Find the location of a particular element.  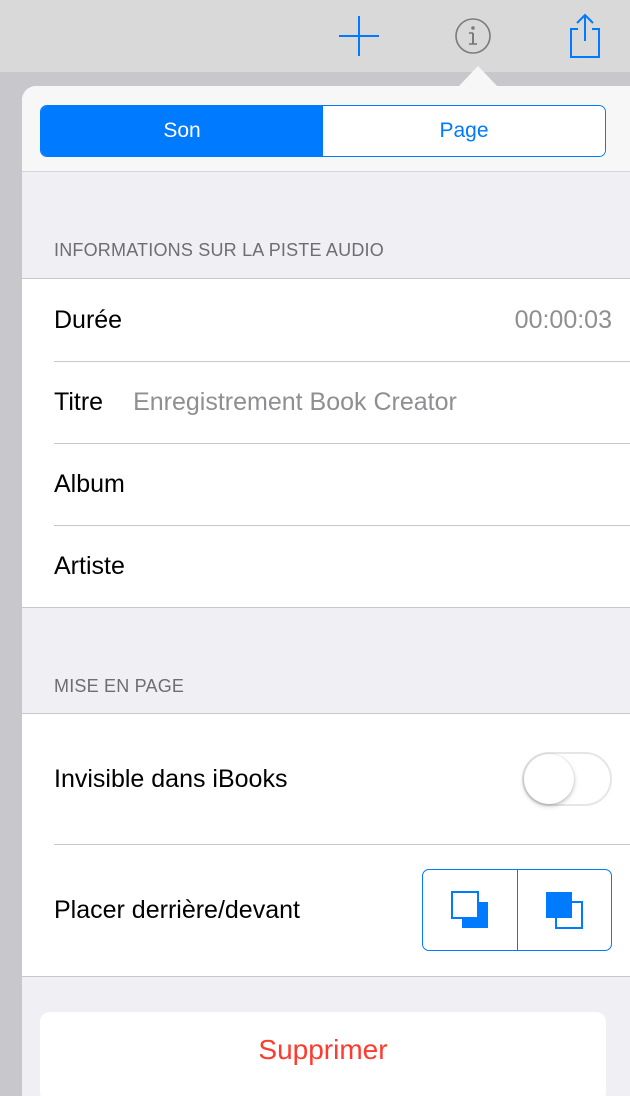

son-page-segmented-control: Son Page is located at coordinates (323, 131).